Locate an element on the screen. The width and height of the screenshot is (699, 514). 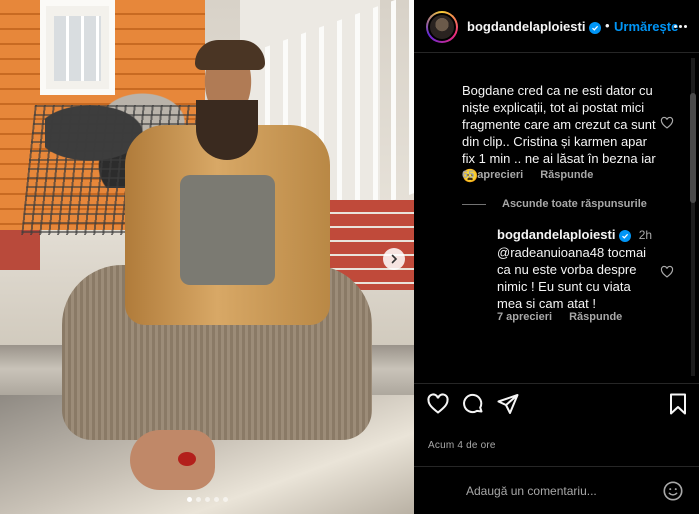
photo-shirt is located at coordinates (227, 230).